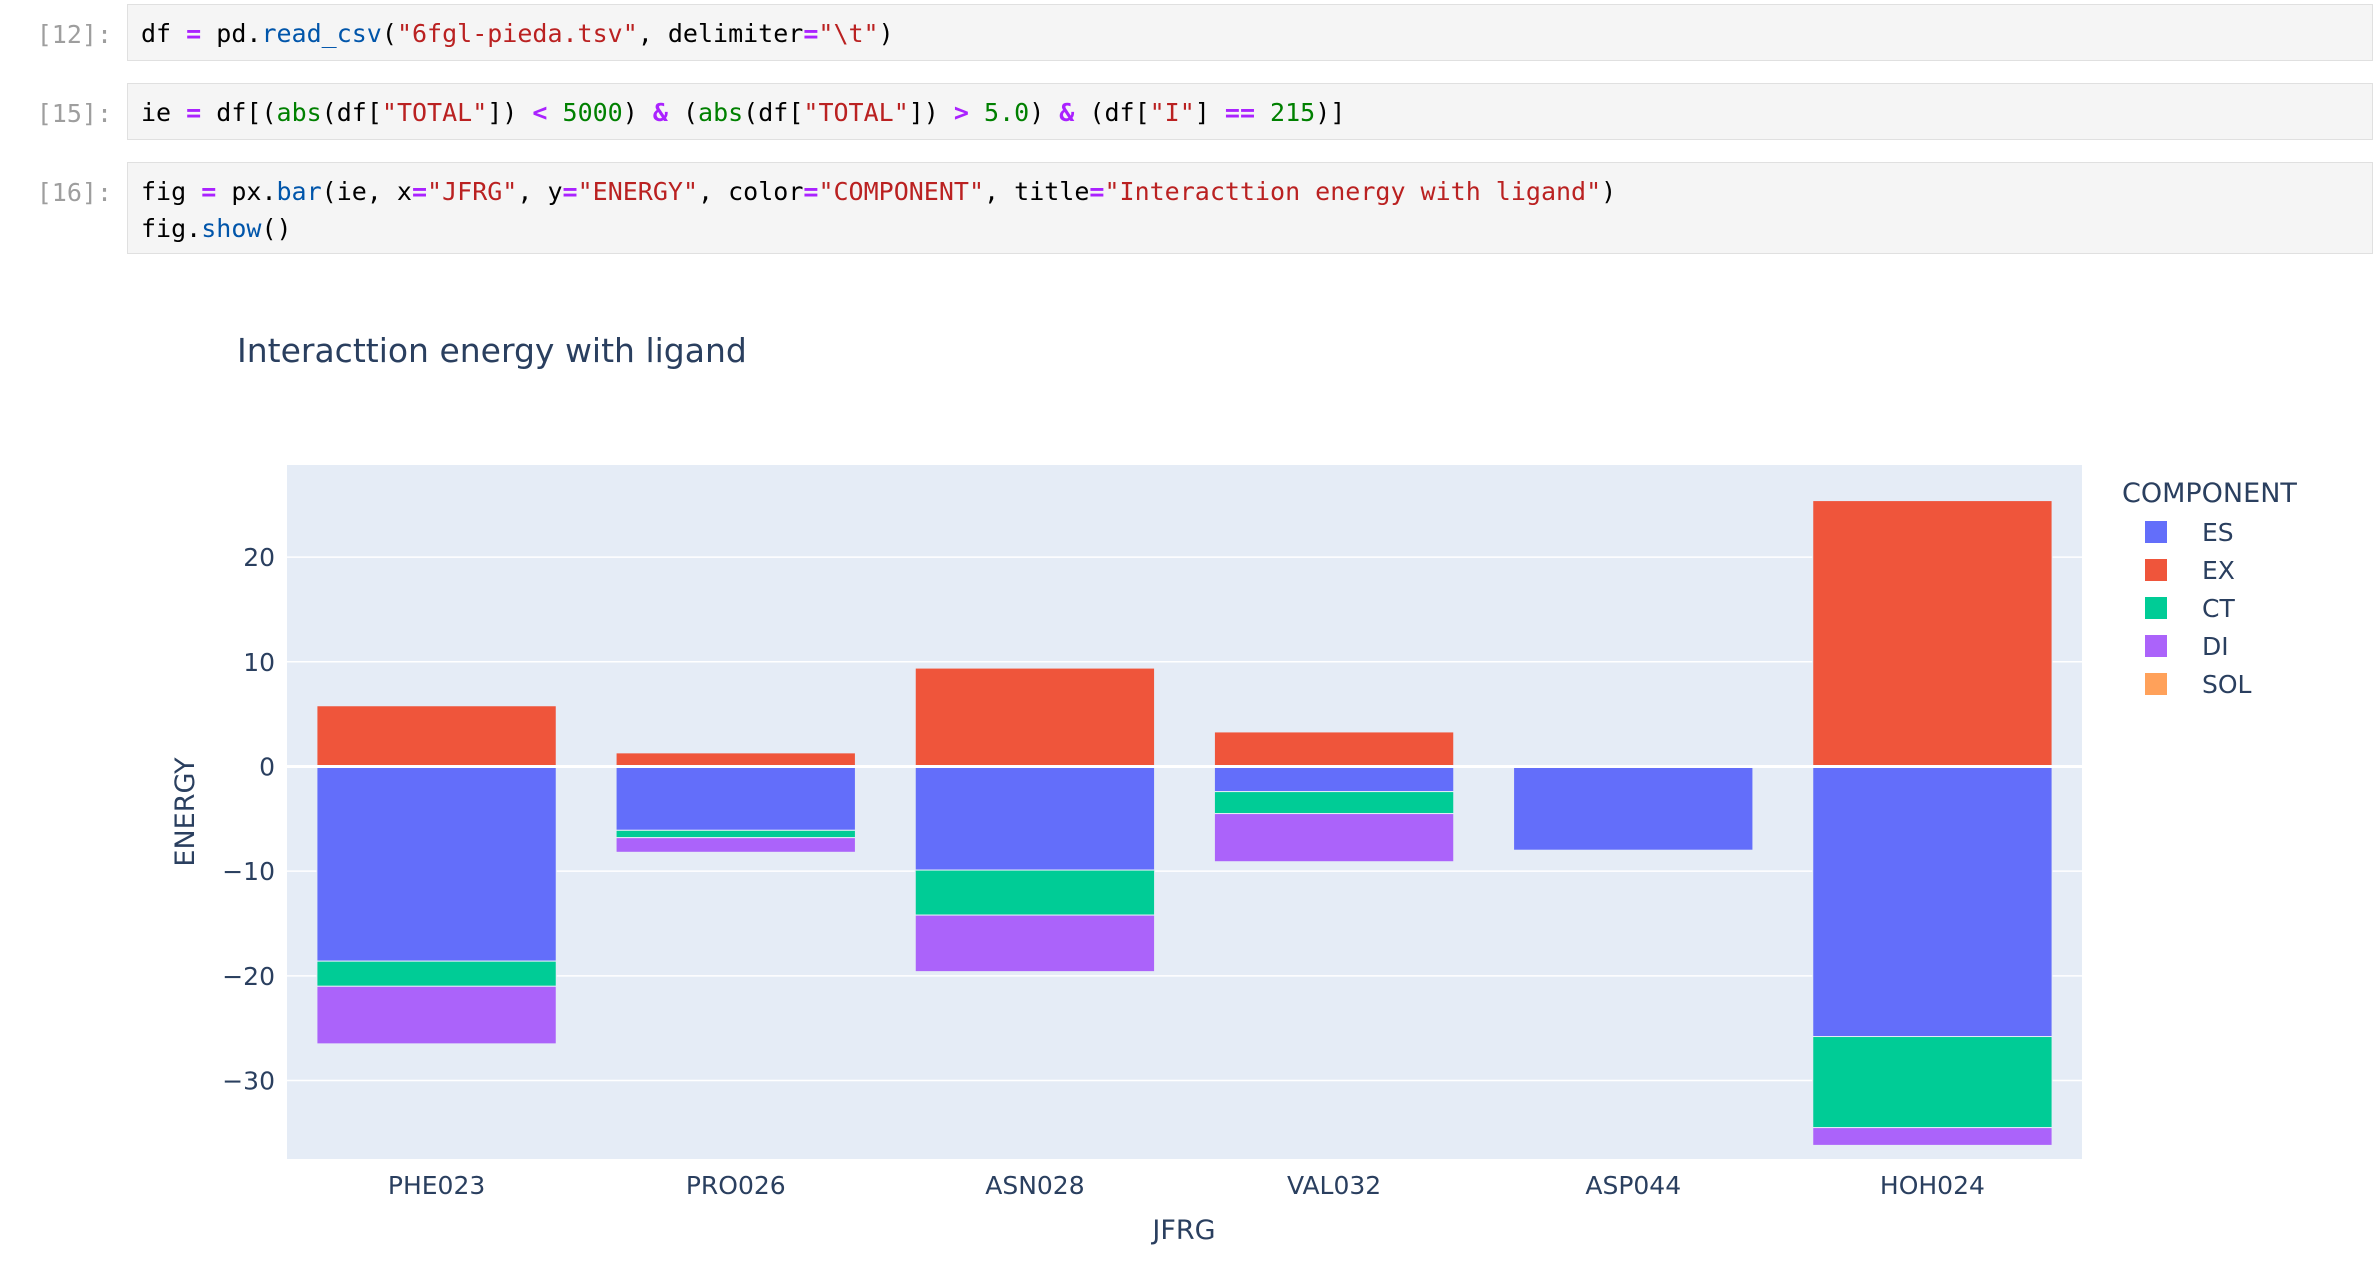  Describe the element at coordinates (2215, 646) in the screenshot. I see `legend-label-di: DI` at that location.